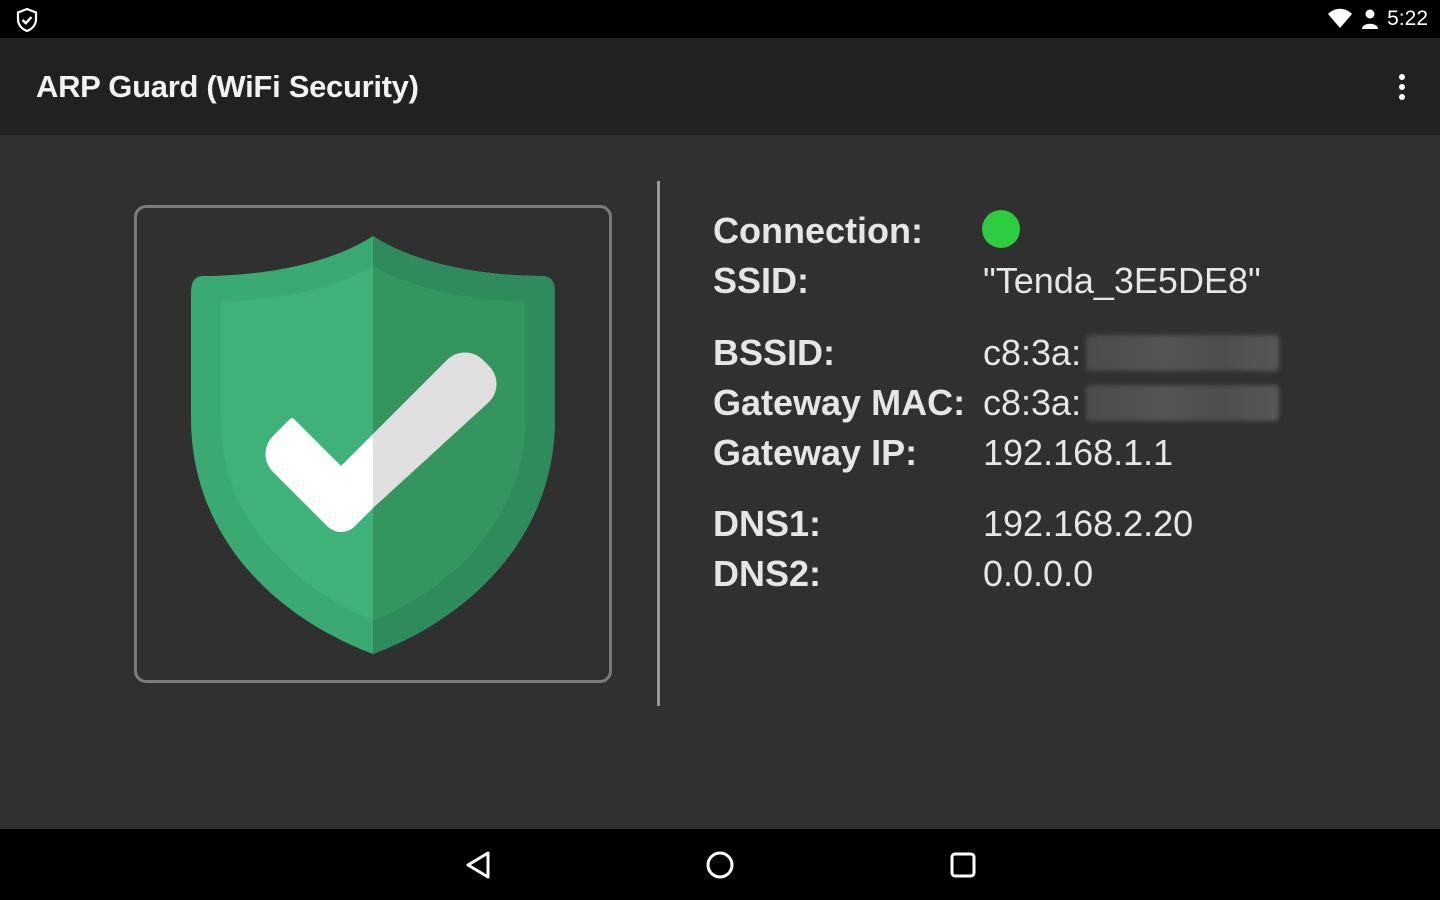 The height and width of the screenshot is (900, 1440). I want to click on navigation-bar, so click(720, 864).